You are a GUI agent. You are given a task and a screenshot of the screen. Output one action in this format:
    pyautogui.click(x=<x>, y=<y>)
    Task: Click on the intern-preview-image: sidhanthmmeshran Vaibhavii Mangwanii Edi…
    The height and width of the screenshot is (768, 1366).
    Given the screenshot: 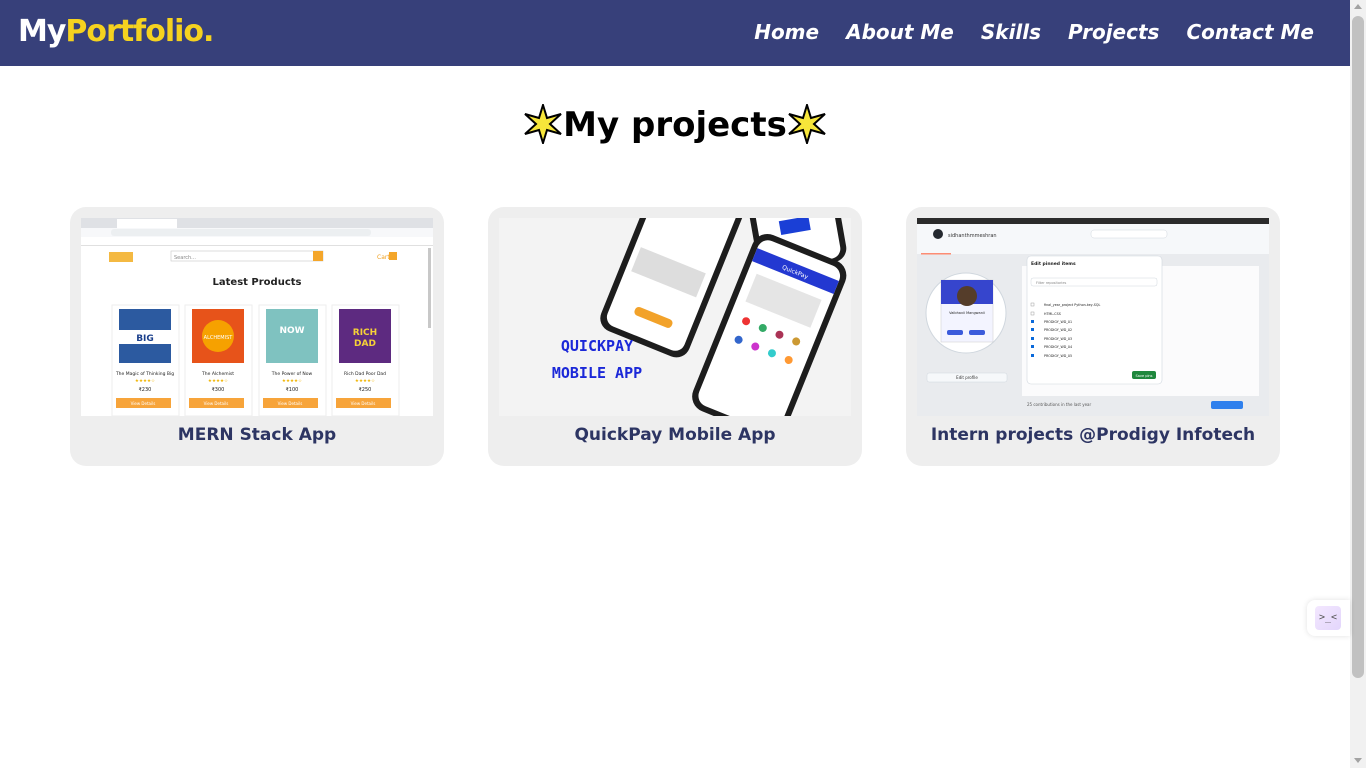 What is the action you would take?
    pyautogui.click(x=1093, y=317)
    